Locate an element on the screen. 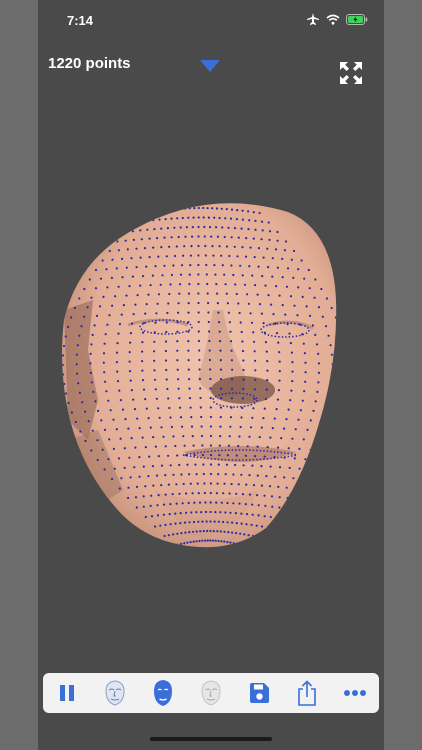 The width and height of the screenshot is (422, 750). mask-view-button is located at coordinates (163, 693).